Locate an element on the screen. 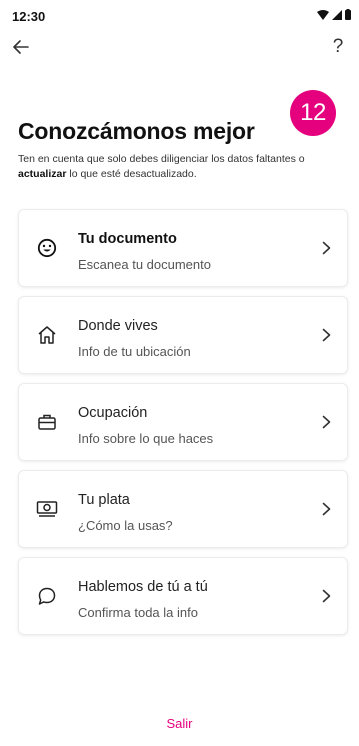 This screenshot has width=359, height=746. subtitle-text-end: lo que esté desactualizado. is located at coordinates (131, 174).